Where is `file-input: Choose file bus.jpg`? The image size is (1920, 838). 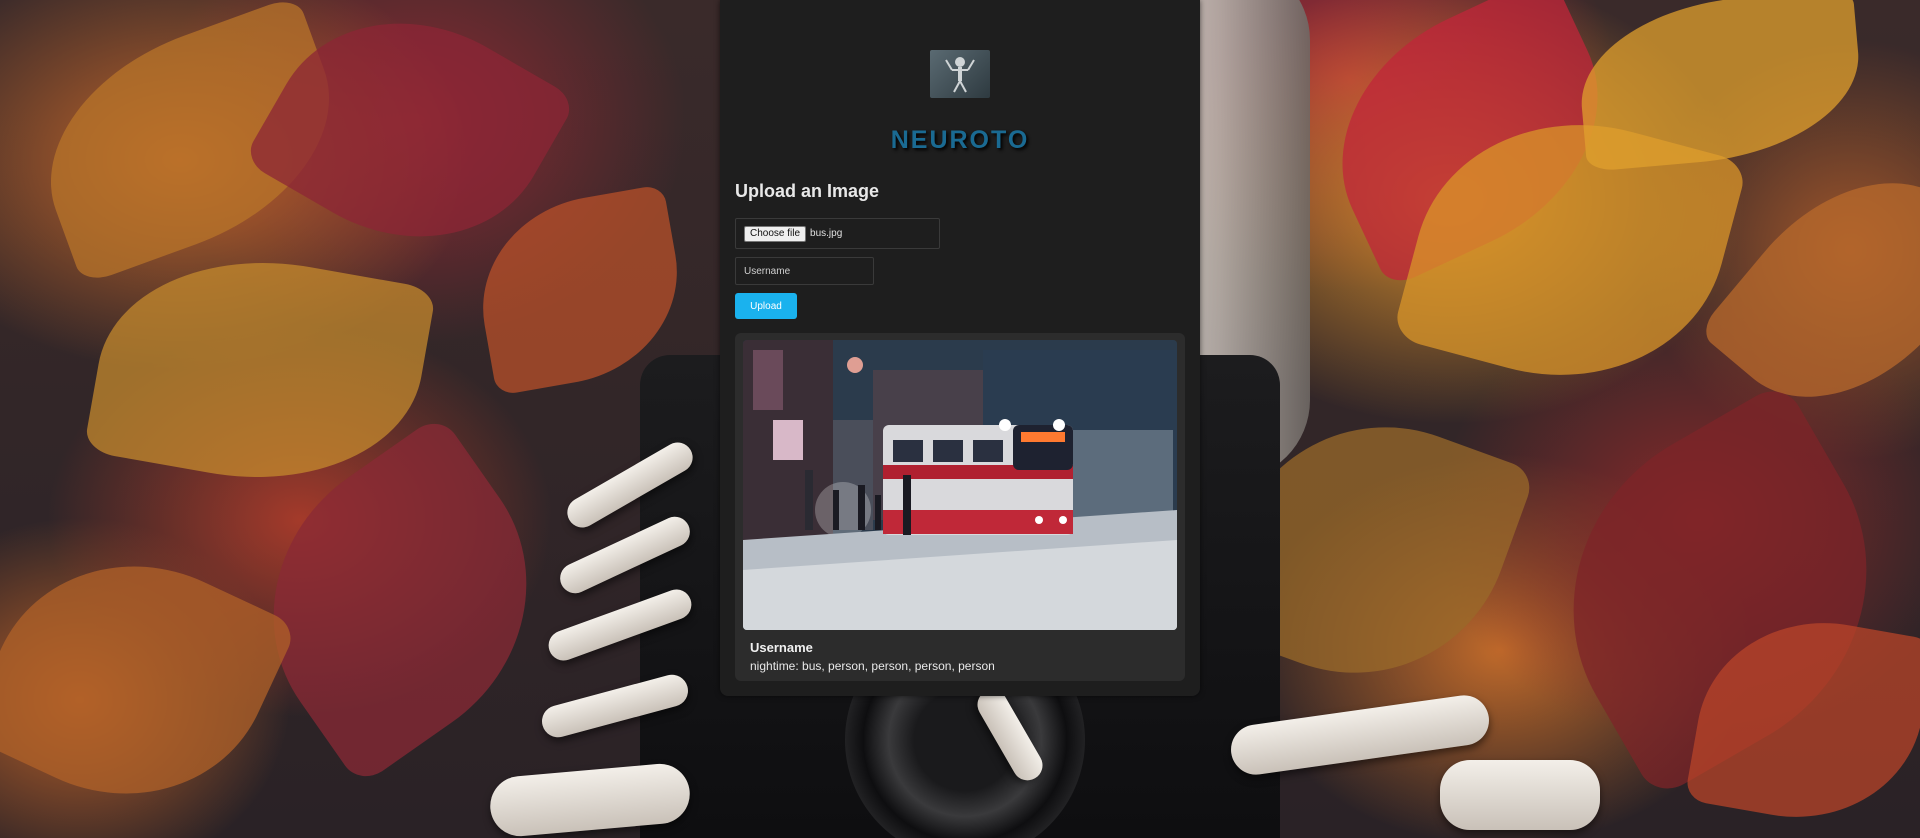 file-input: Choose file bus.jpg is located at coordinates (837, 233).